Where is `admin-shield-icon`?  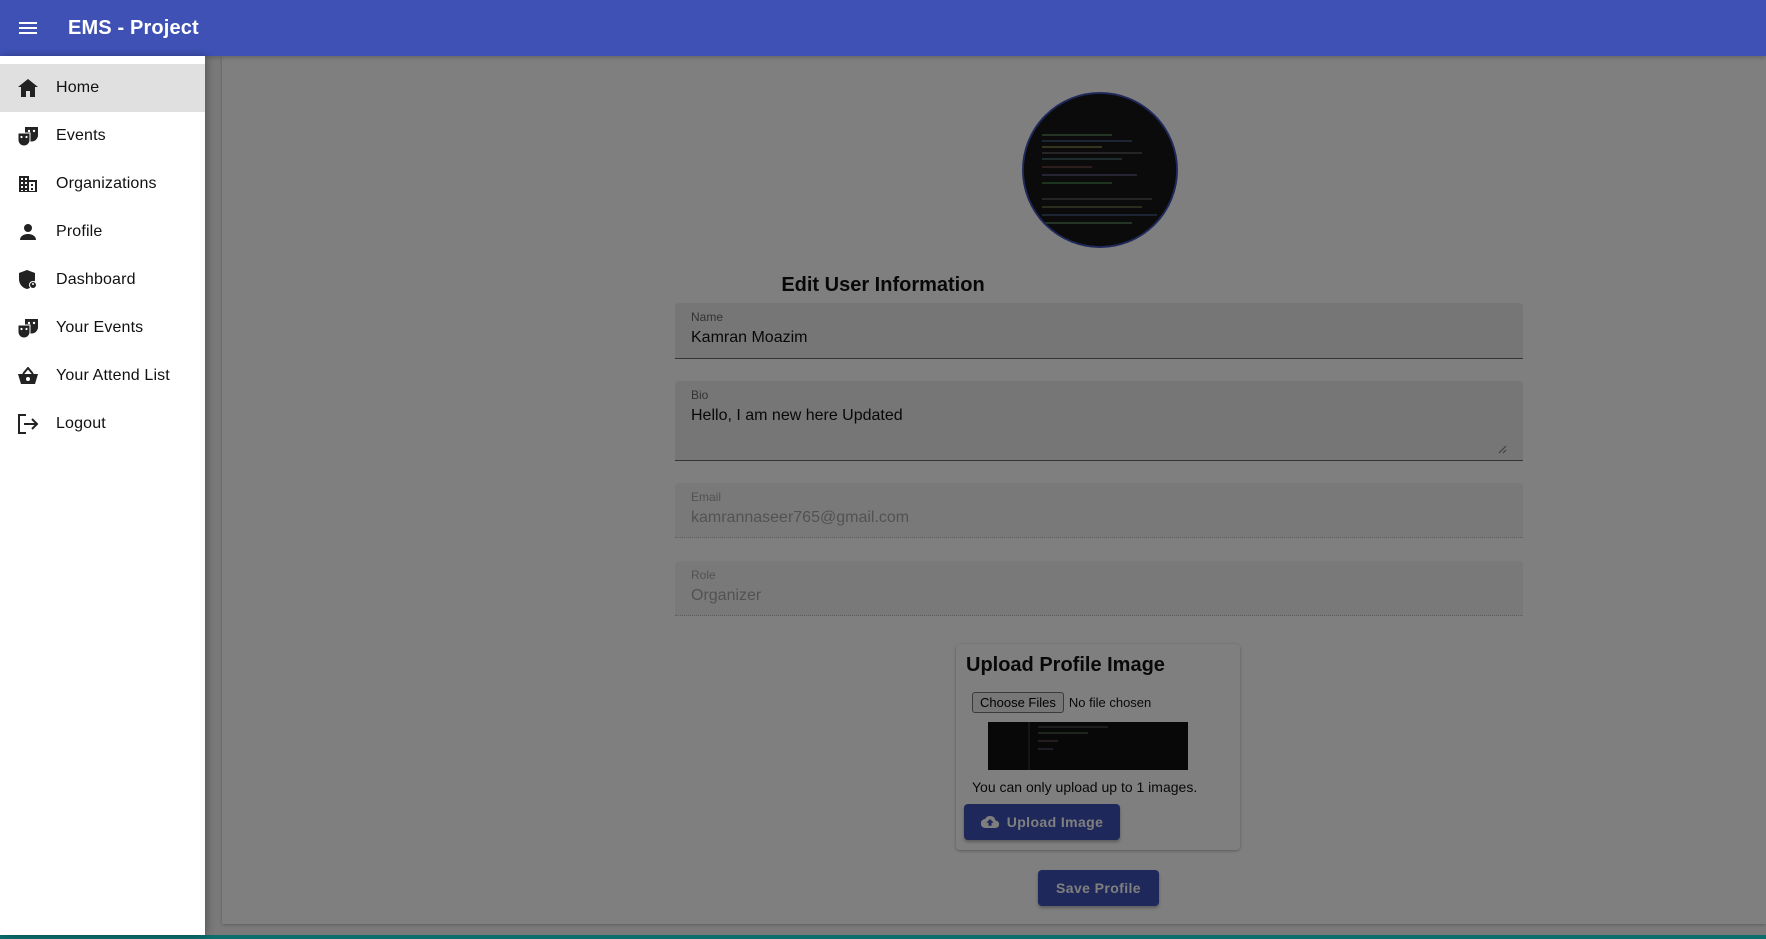 admin-shield-icon is located at coordinates (28, 280).